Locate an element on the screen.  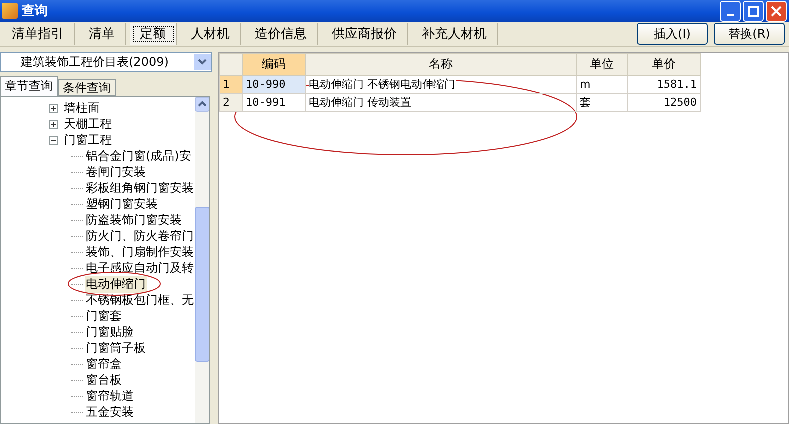
tree-node: 门窗工程 is located at coordinates (88, 140).